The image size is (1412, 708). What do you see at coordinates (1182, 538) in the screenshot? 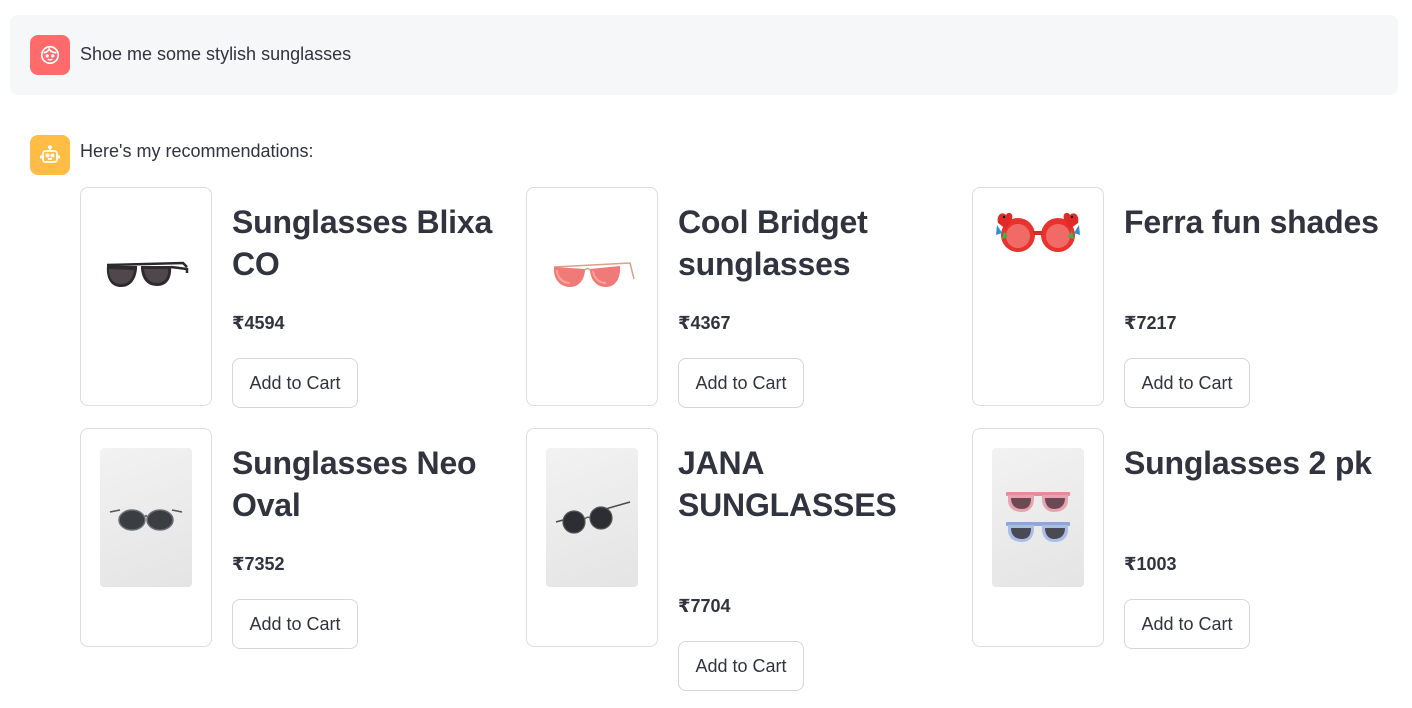
I see `product-card: Sunglasses 2 pk ₹1003 Add to Cart` at bounding box center [1182, 538].